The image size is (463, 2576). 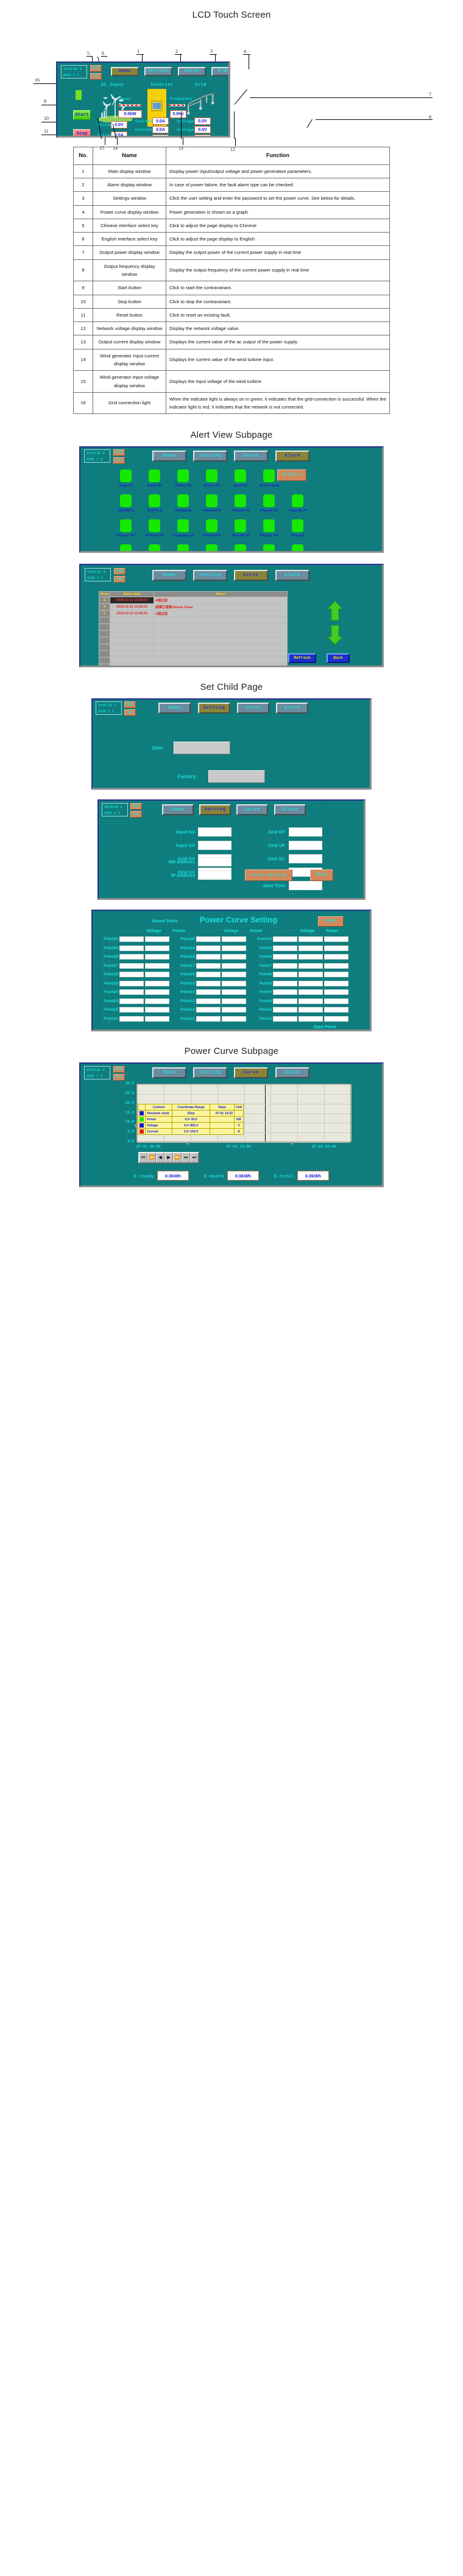 What do you see at coordinates (291, 475) in the screenshot?
I see `history-button: History` at bounding box center [291, 475].